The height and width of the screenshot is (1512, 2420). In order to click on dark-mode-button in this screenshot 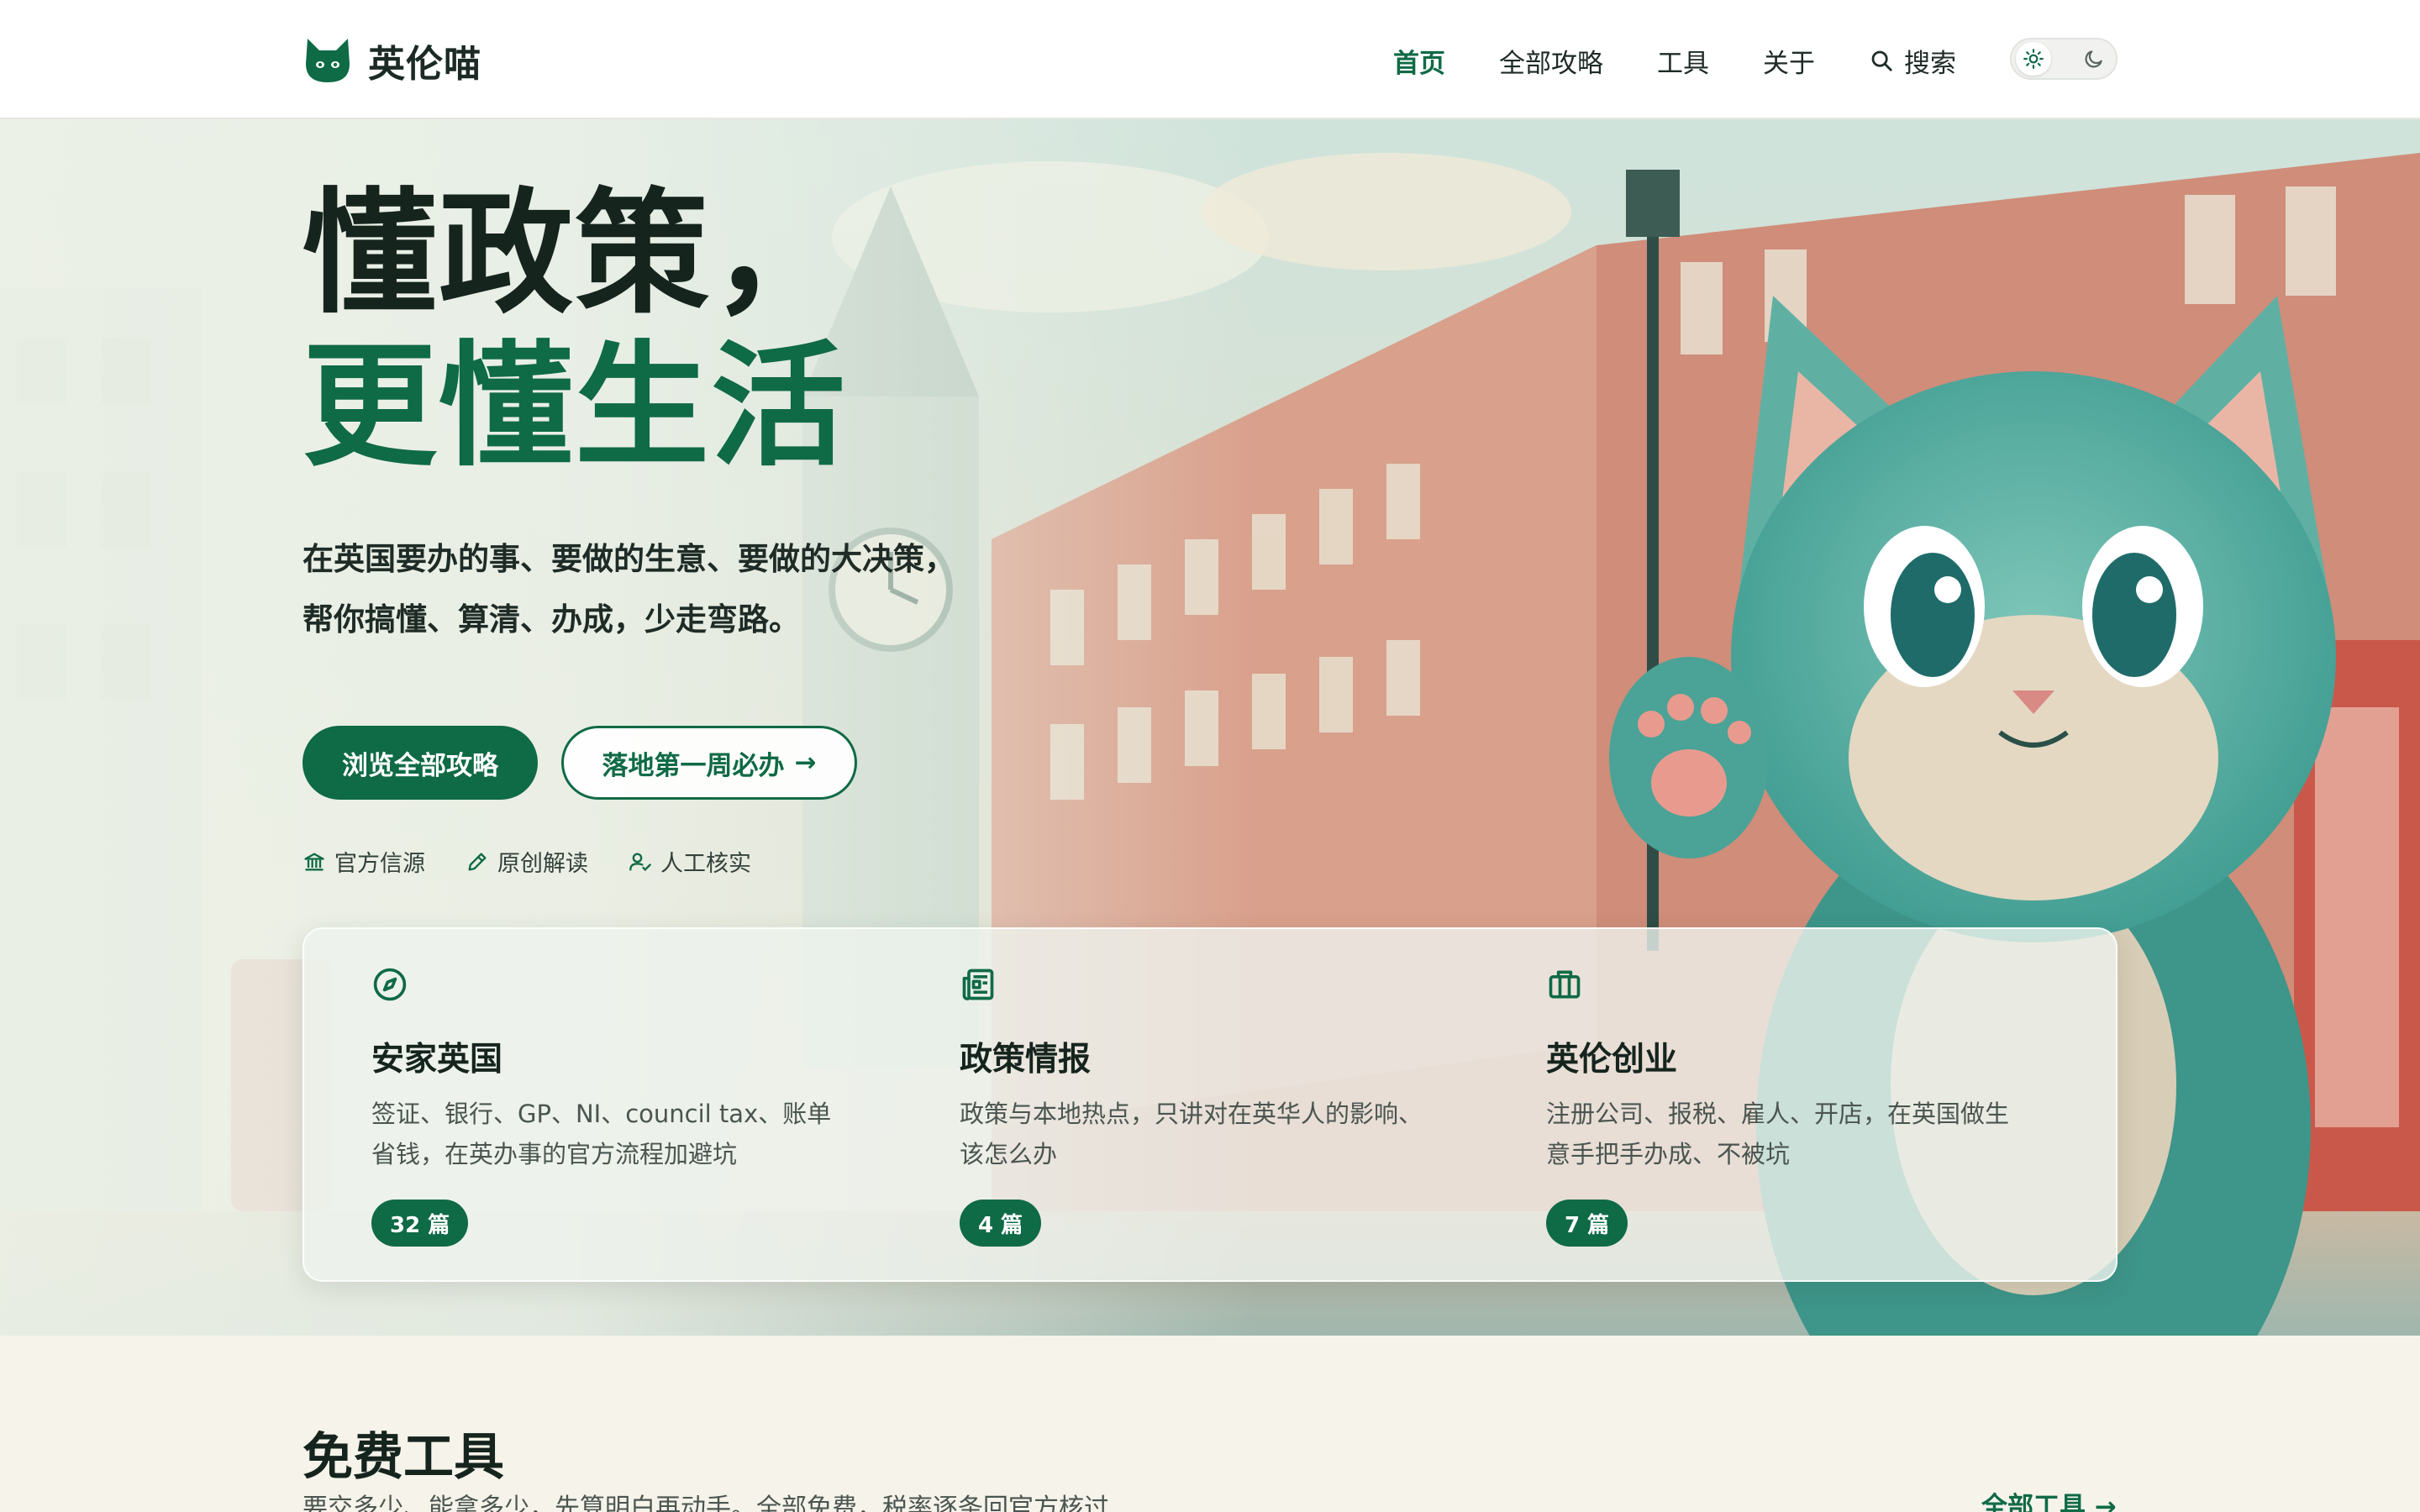, I will do `click(2094, 59)`.